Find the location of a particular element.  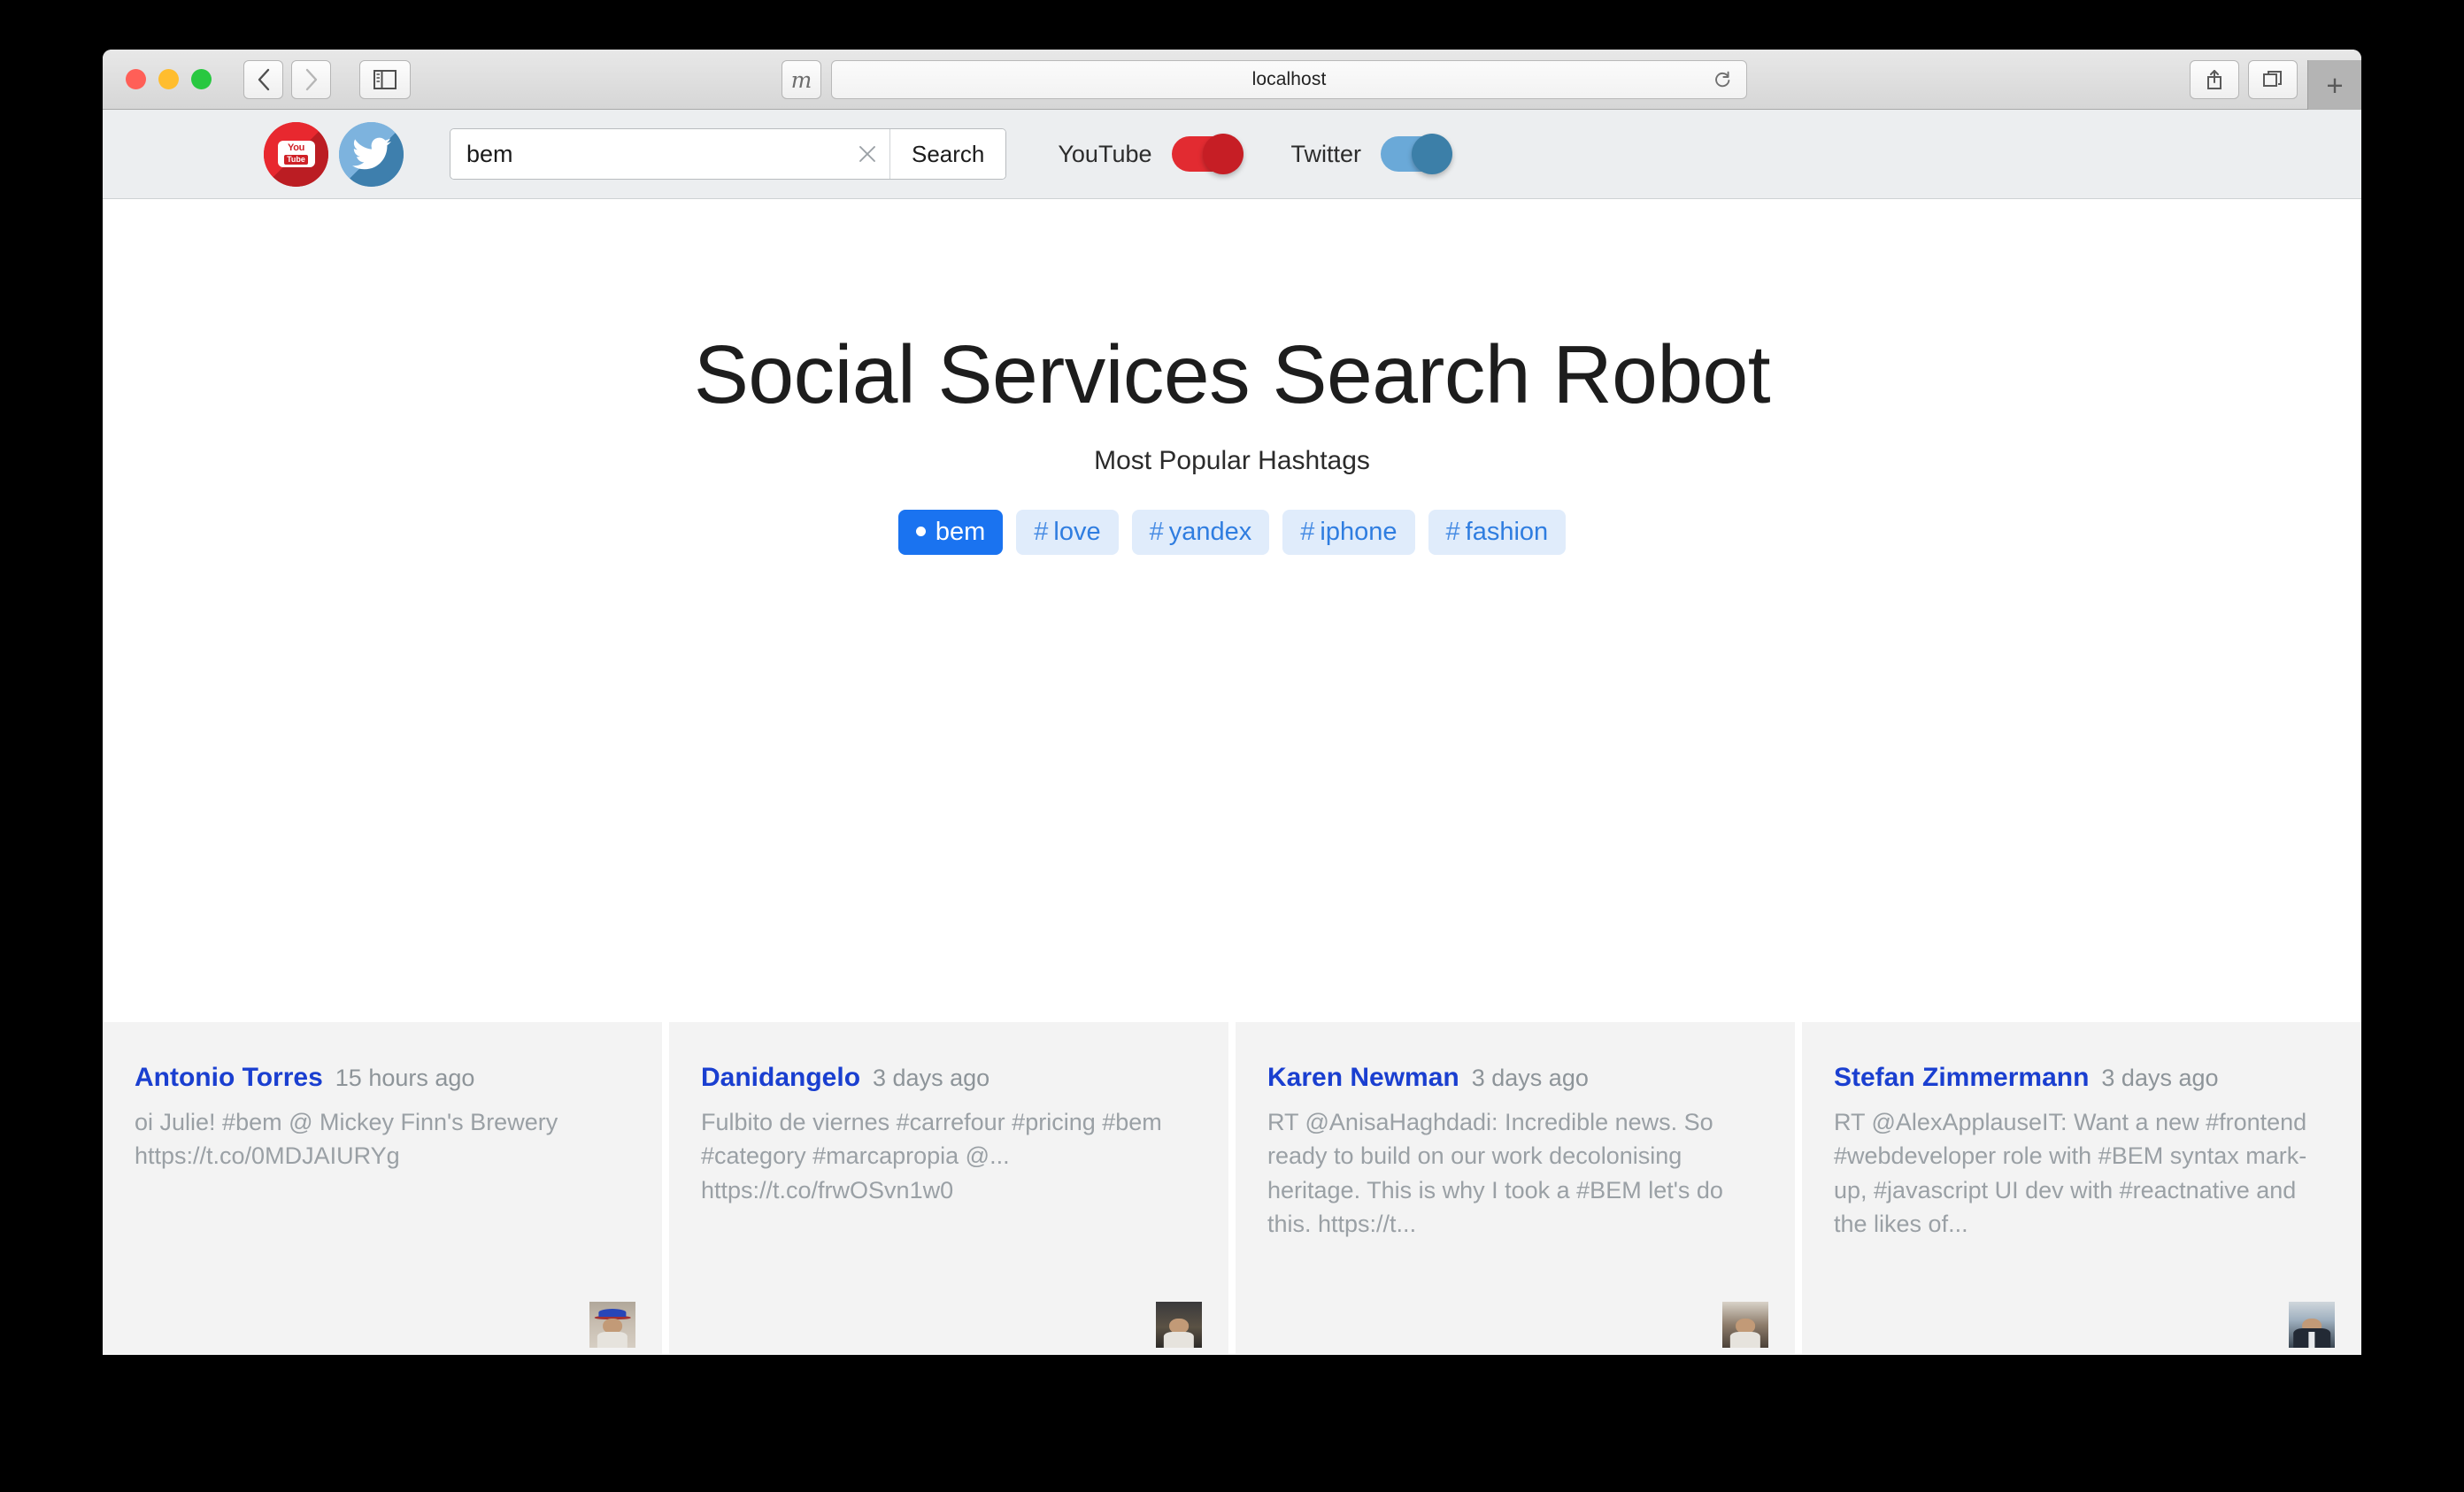

card-timestamp: 15 hours ago is located at coordinates (405, 1078).